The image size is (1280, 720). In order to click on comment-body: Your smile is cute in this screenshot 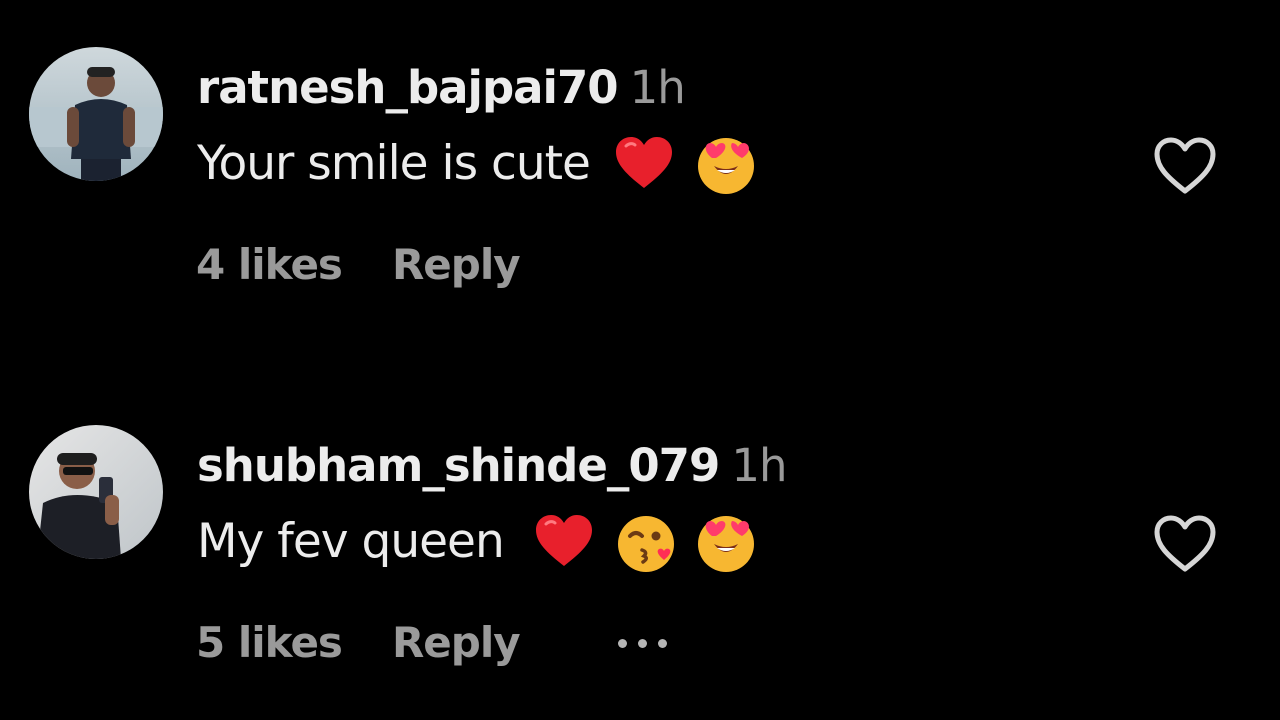, I will do `click(477, 164)`.